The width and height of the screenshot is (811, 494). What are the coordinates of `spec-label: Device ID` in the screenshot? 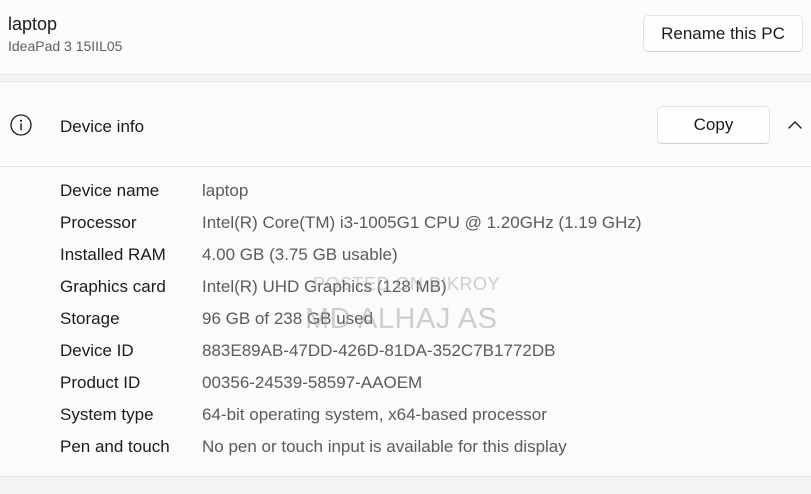 It's located at (97, 350).